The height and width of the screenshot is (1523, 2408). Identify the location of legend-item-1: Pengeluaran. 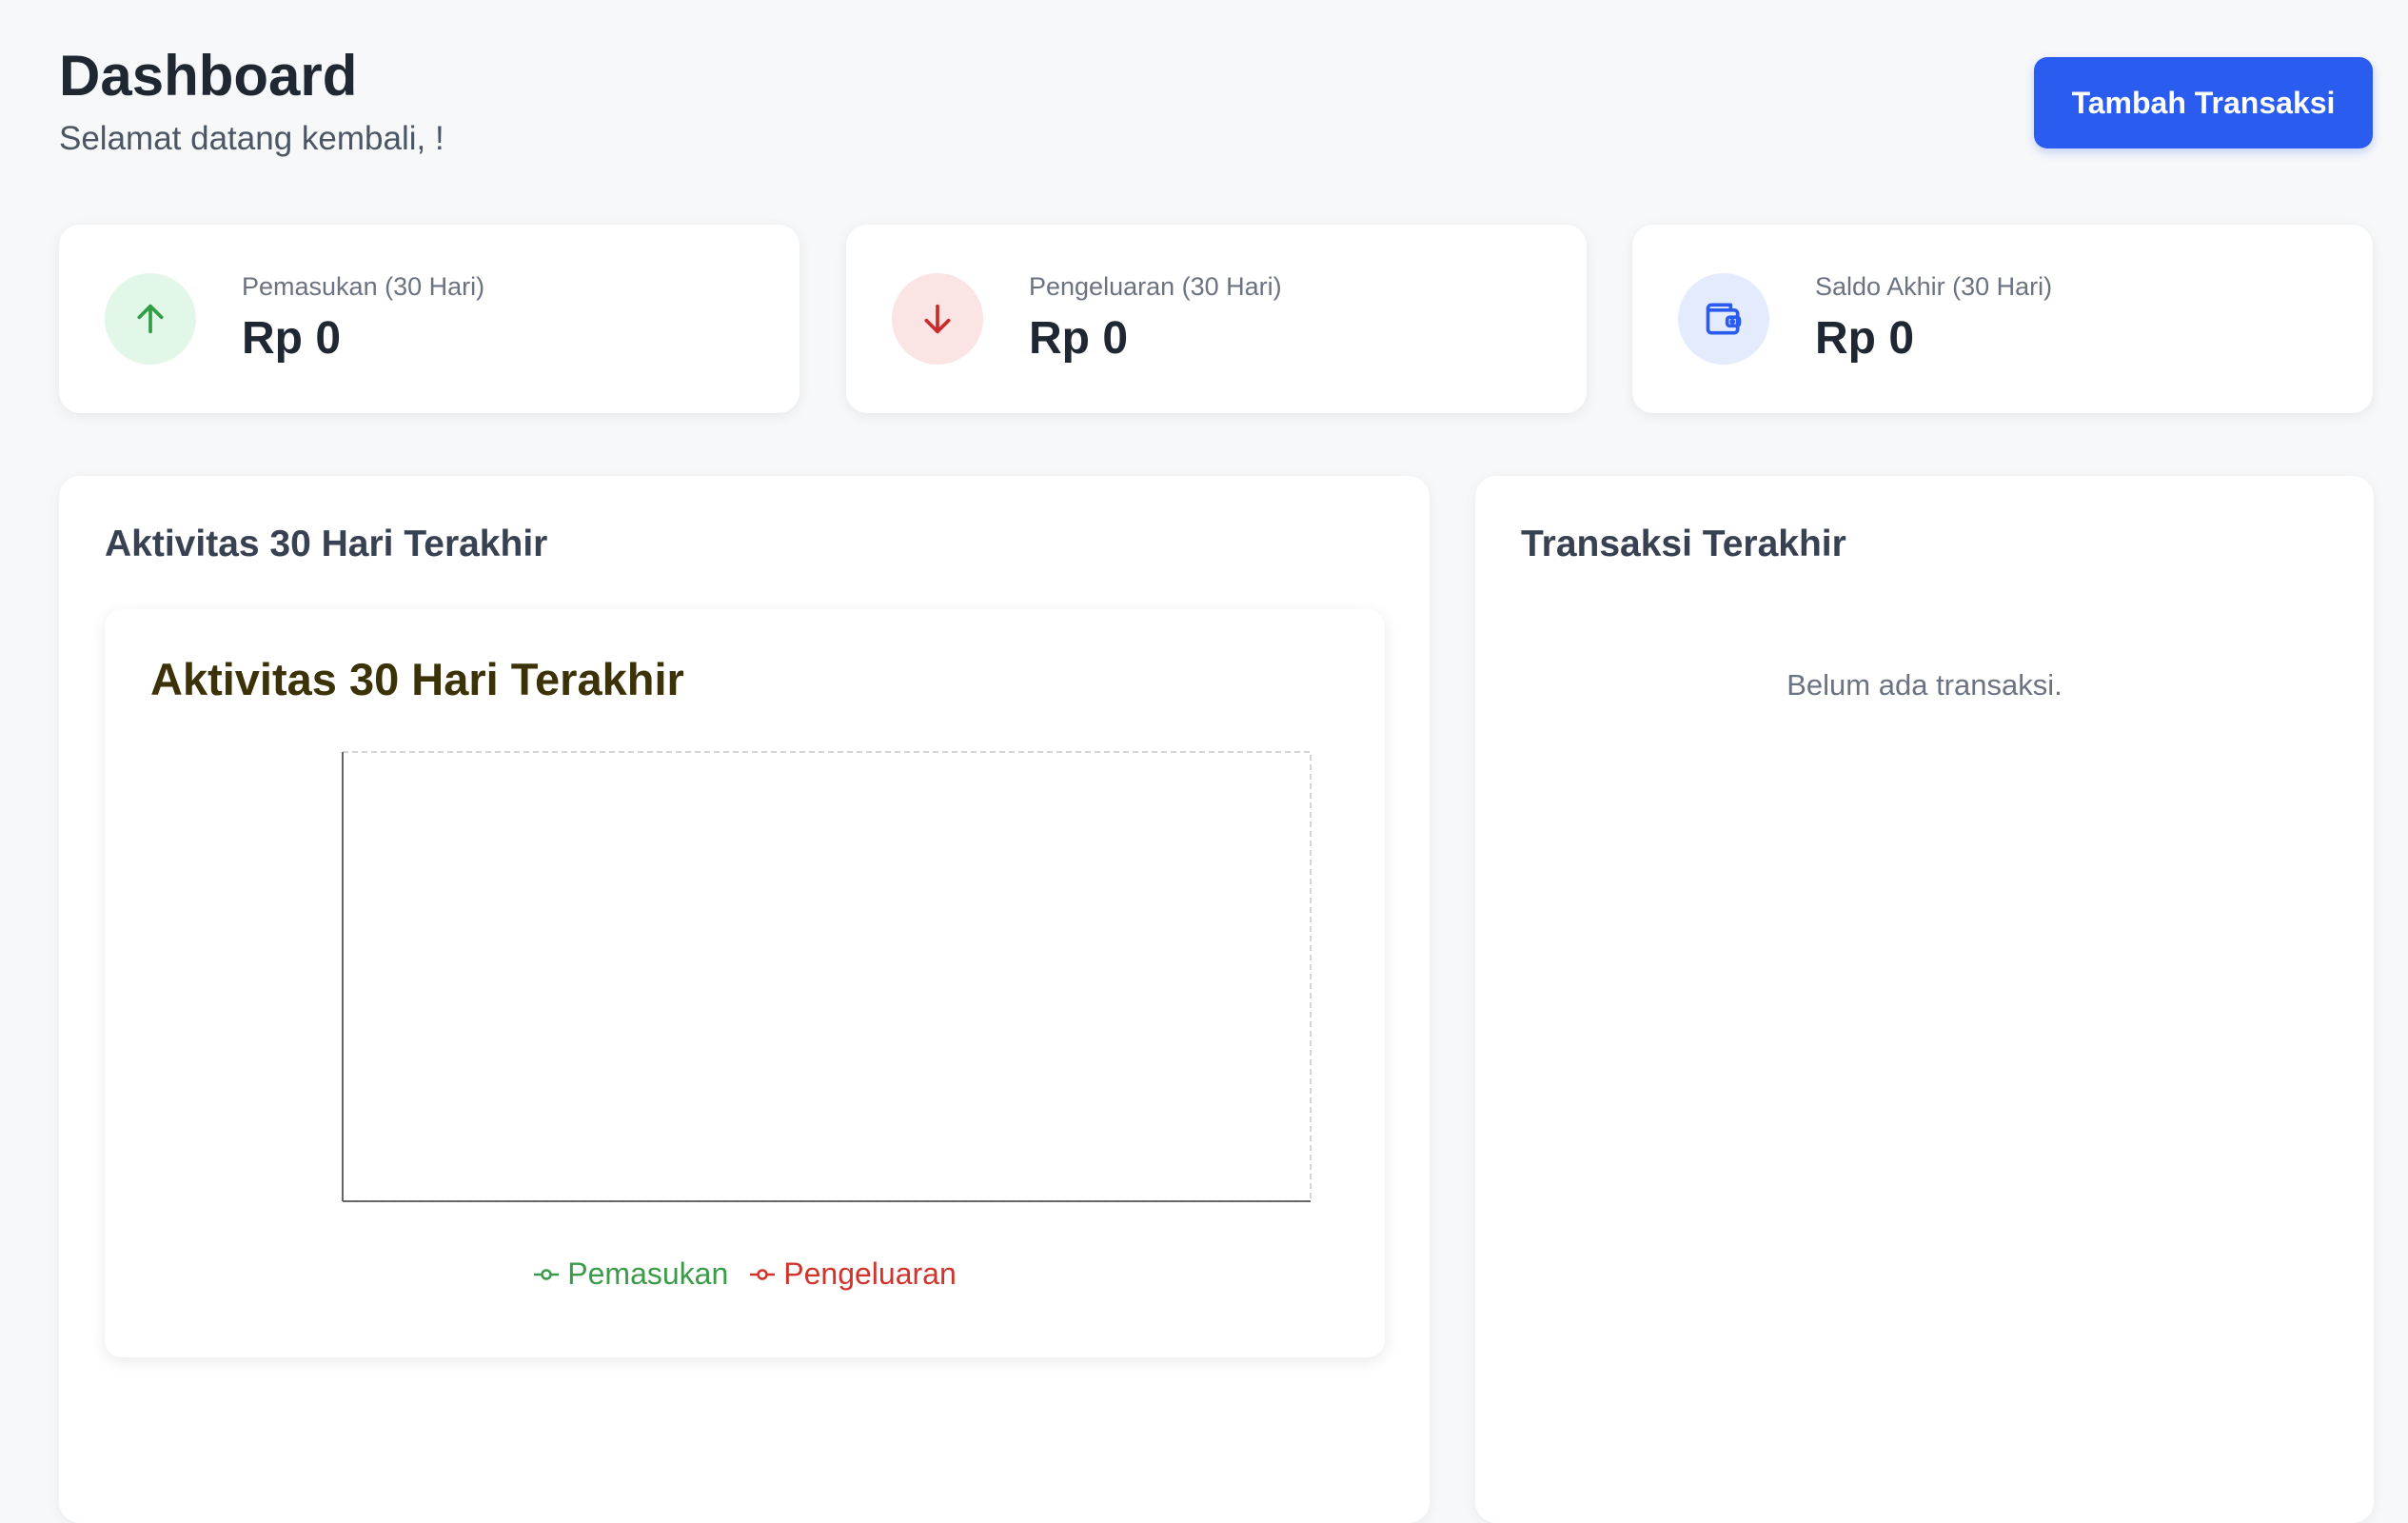
(853, 1274).